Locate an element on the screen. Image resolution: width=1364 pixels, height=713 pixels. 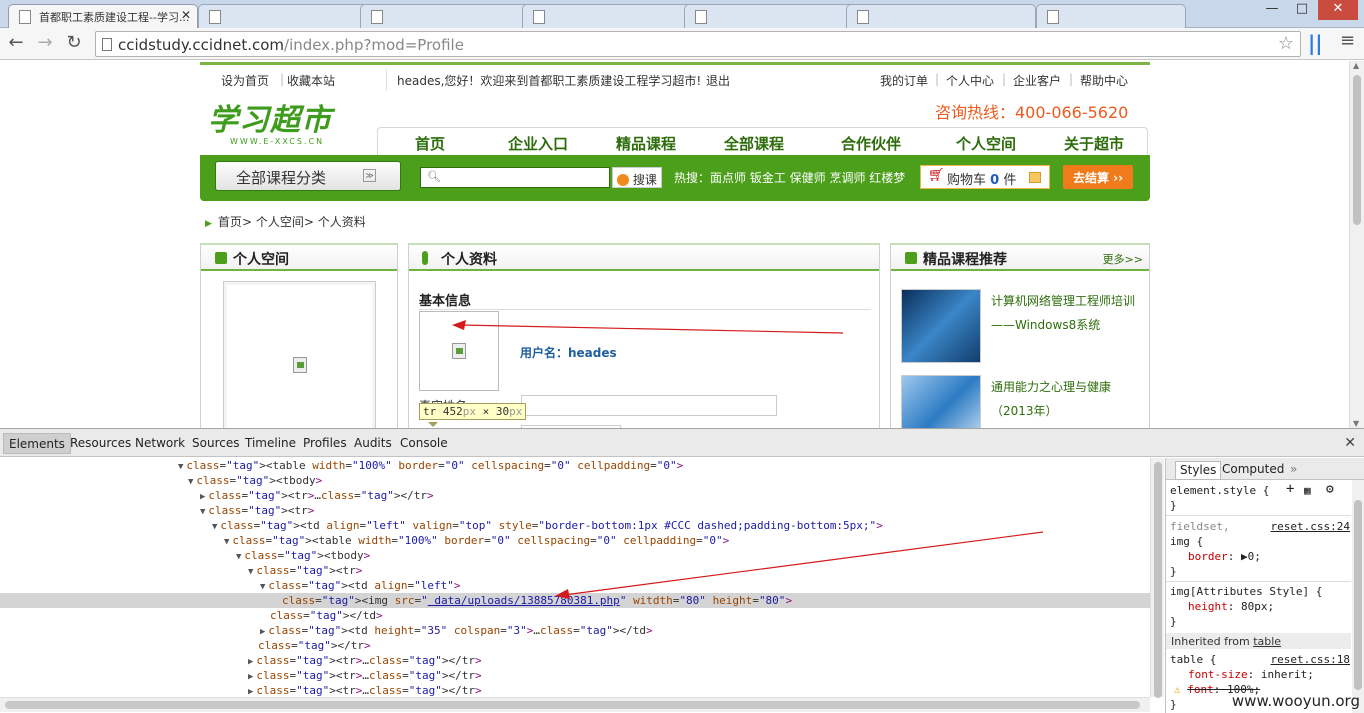
page-scrollbar: ▲ ▼ is located at coordinates (1356, 244).